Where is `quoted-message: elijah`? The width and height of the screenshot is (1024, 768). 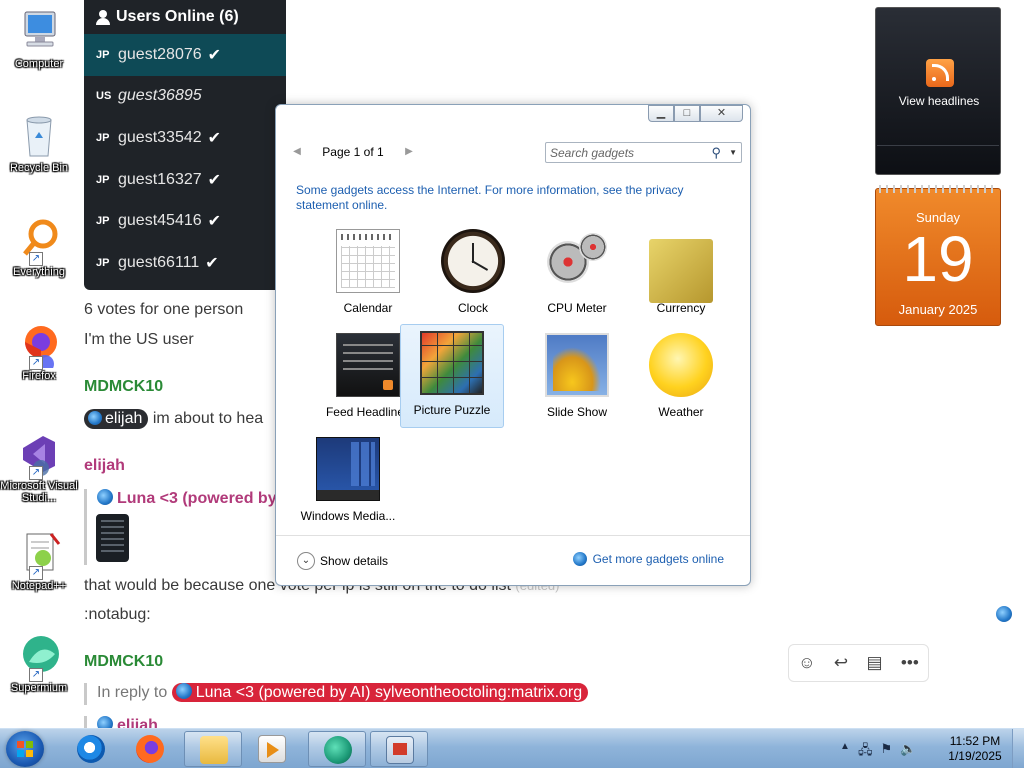
quoted-message: elijah is located at coordinates (121, 722).